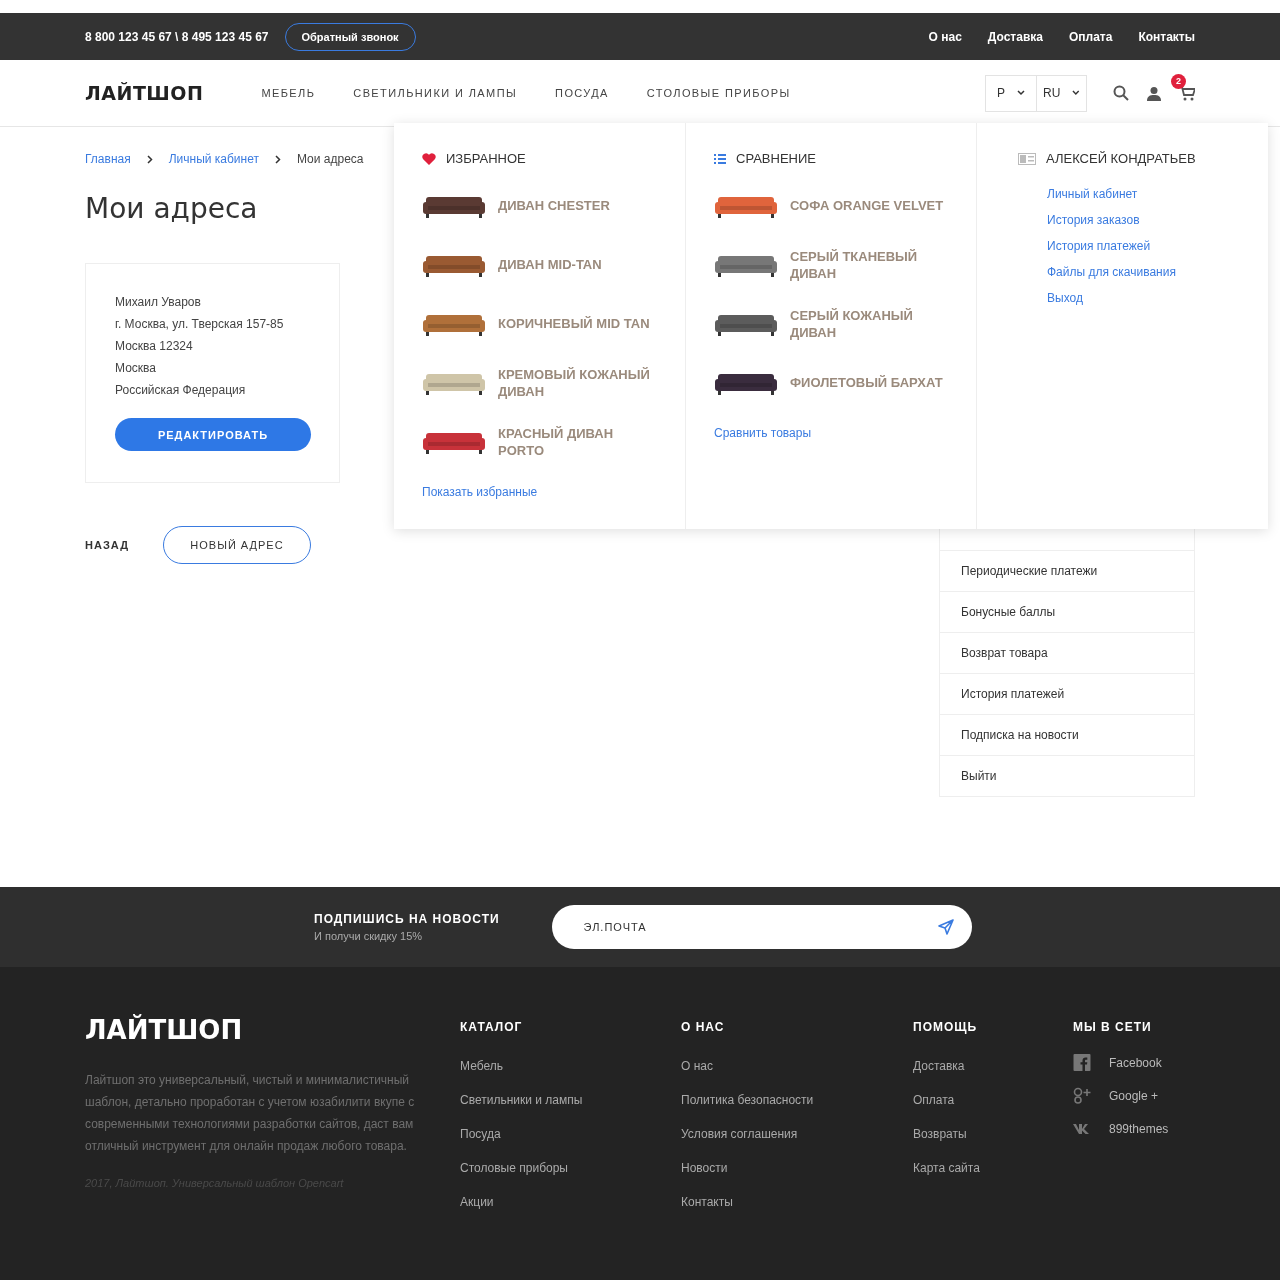  What do you see at coordinates (720, 158) in the screenshot?
I see `list-icon` at bounding box center [720, 158].